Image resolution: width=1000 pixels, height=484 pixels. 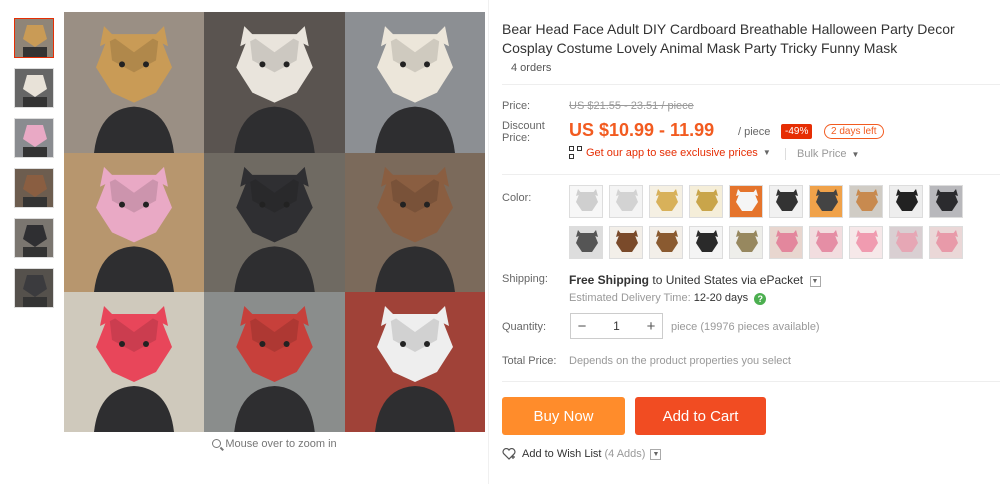 What do you see at coordinates (217, 443) in the screenshot?
I see `magnifier-icon` at bounding box center [217, 443].